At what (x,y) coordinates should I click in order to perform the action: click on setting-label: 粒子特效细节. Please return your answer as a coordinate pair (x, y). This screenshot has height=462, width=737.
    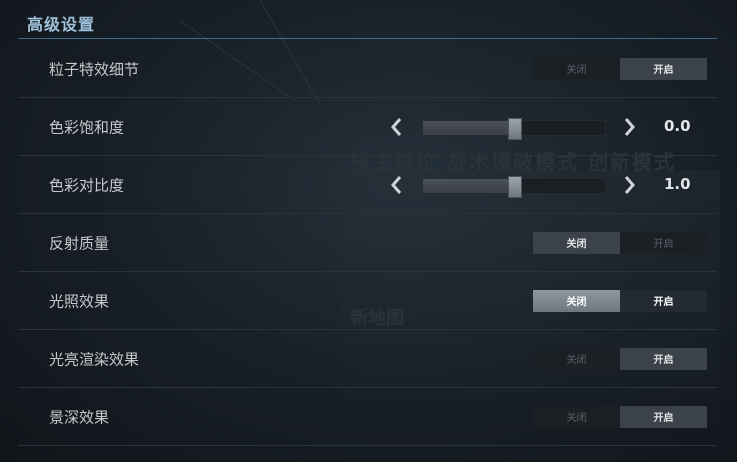
    Looking at the image, I should click on (94, 69).